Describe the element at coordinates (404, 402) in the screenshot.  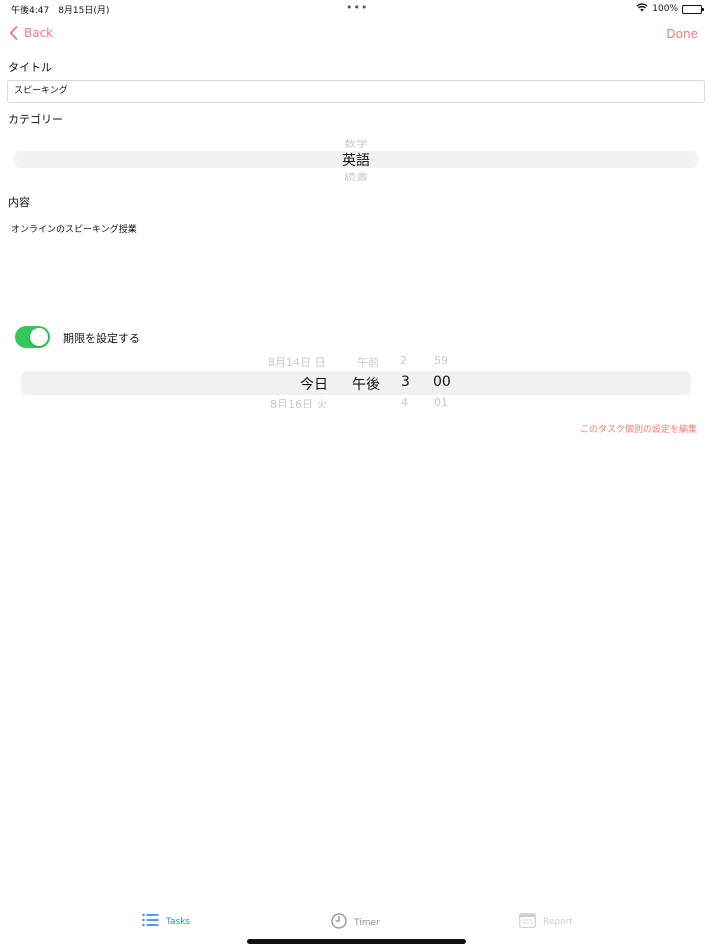
I see `date-hour-below: 4` at that location.